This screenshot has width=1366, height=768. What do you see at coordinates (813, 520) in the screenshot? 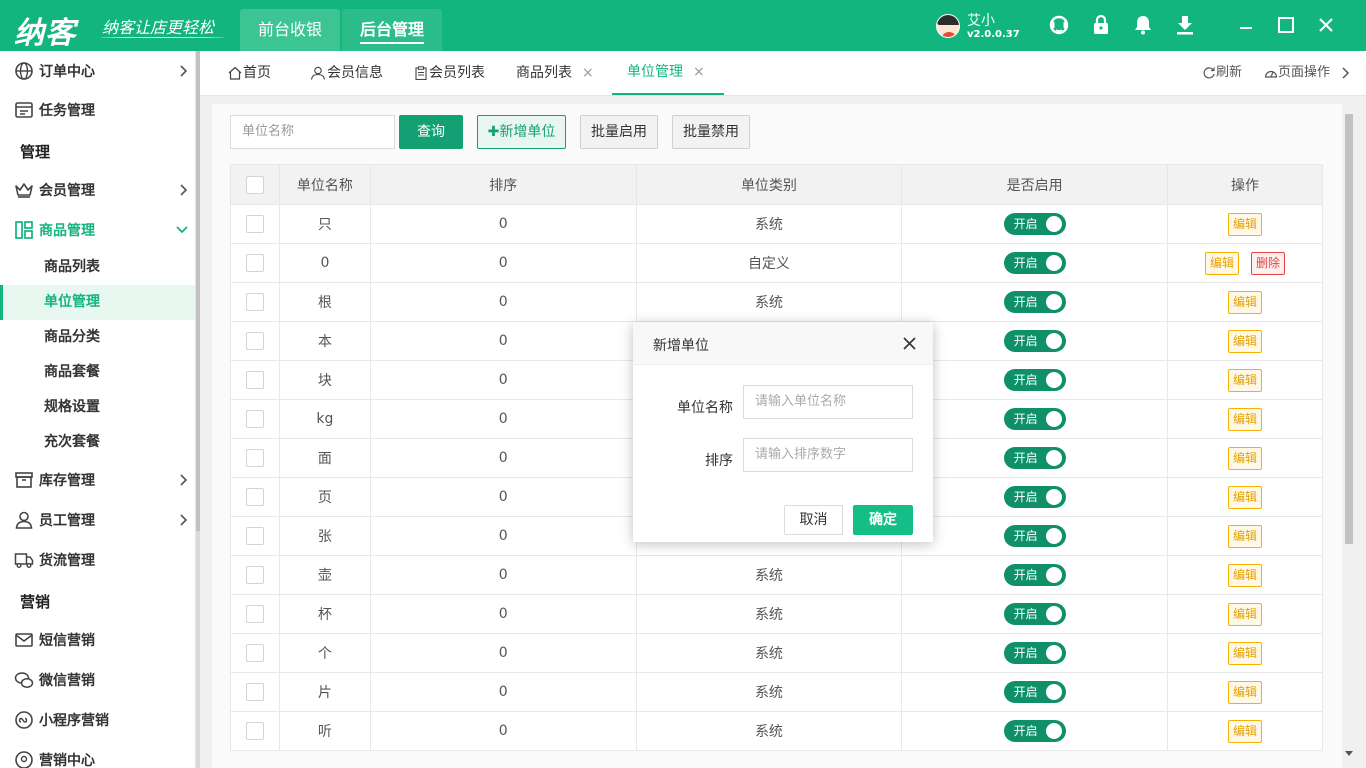
I see `cancel-button: 取消` at bounding box center [813, 520].